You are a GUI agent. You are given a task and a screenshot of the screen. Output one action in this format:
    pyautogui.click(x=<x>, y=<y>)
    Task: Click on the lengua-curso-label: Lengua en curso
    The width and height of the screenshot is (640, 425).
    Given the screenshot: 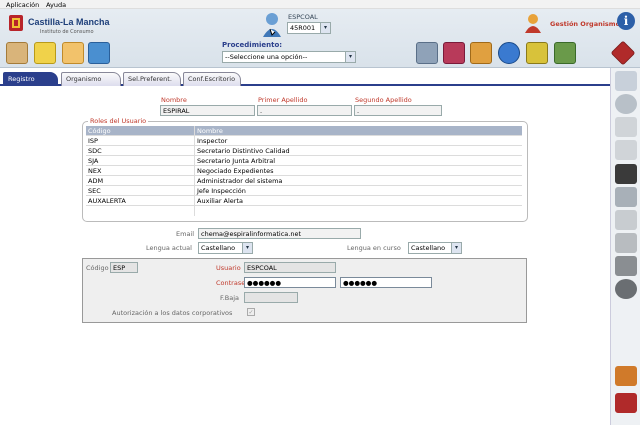 What is the action you would take?
    pyautogui.click(x=374, y=248)
    